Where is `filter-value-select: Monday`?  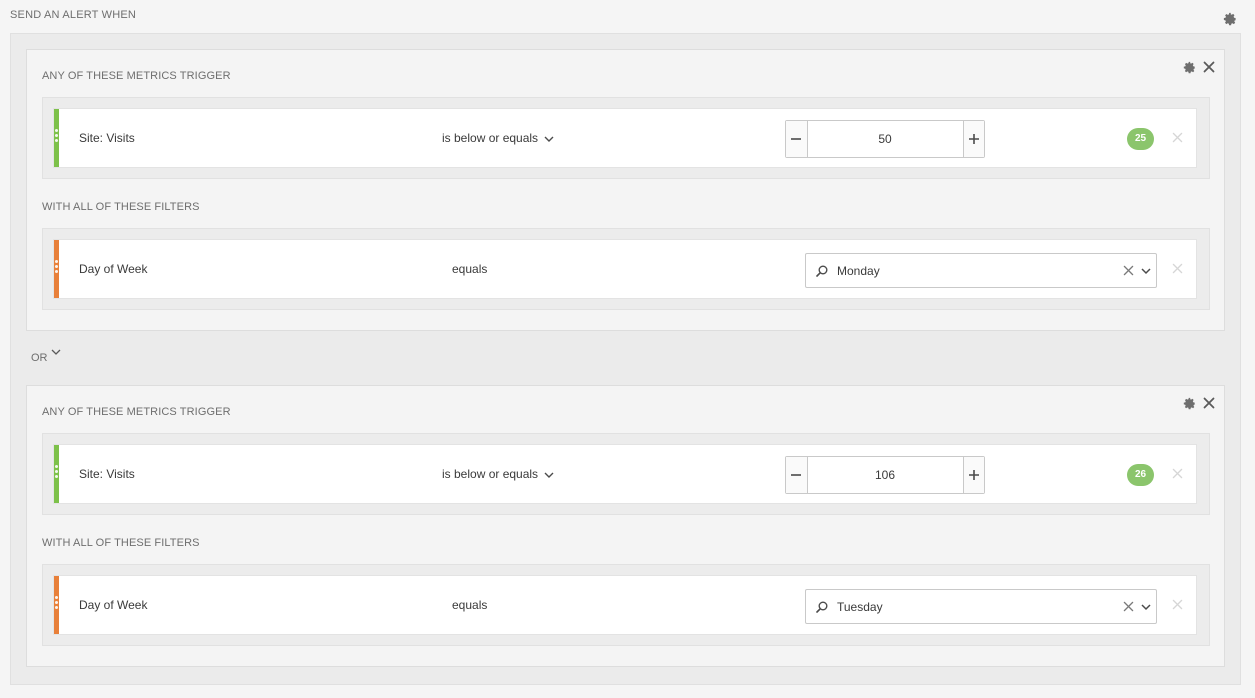 filter-value-select: Monday is located at coordinates (981, 270).